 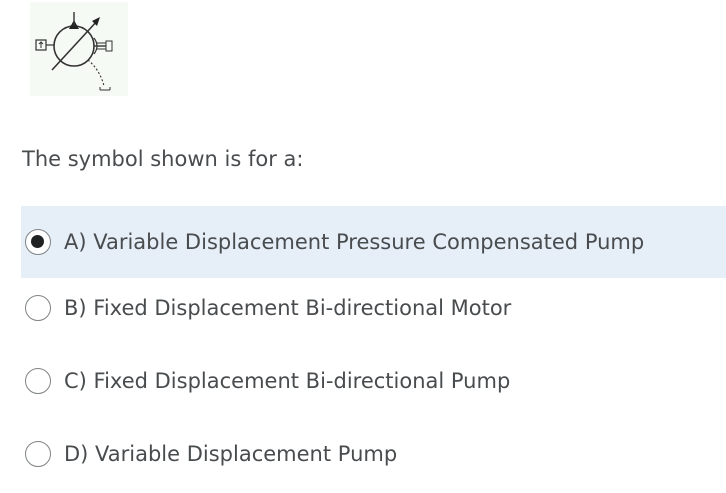 I want to click on question-text: The symbol shown is for a:, so click(x=163, y=159).